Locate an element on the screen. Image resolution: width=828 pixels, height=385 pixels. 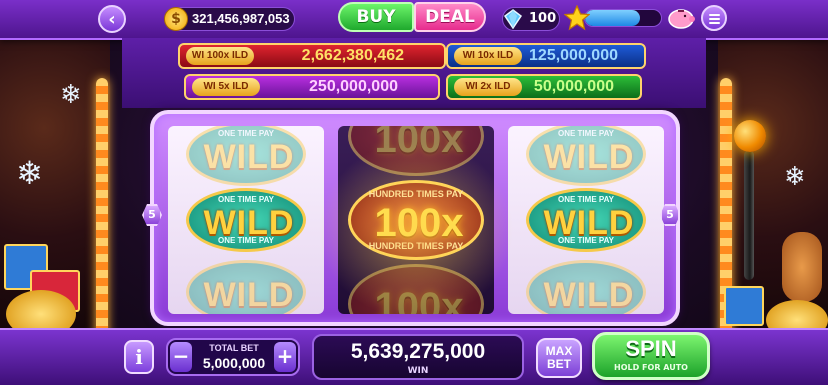
gem-icon is located at coordinates (513, 19).